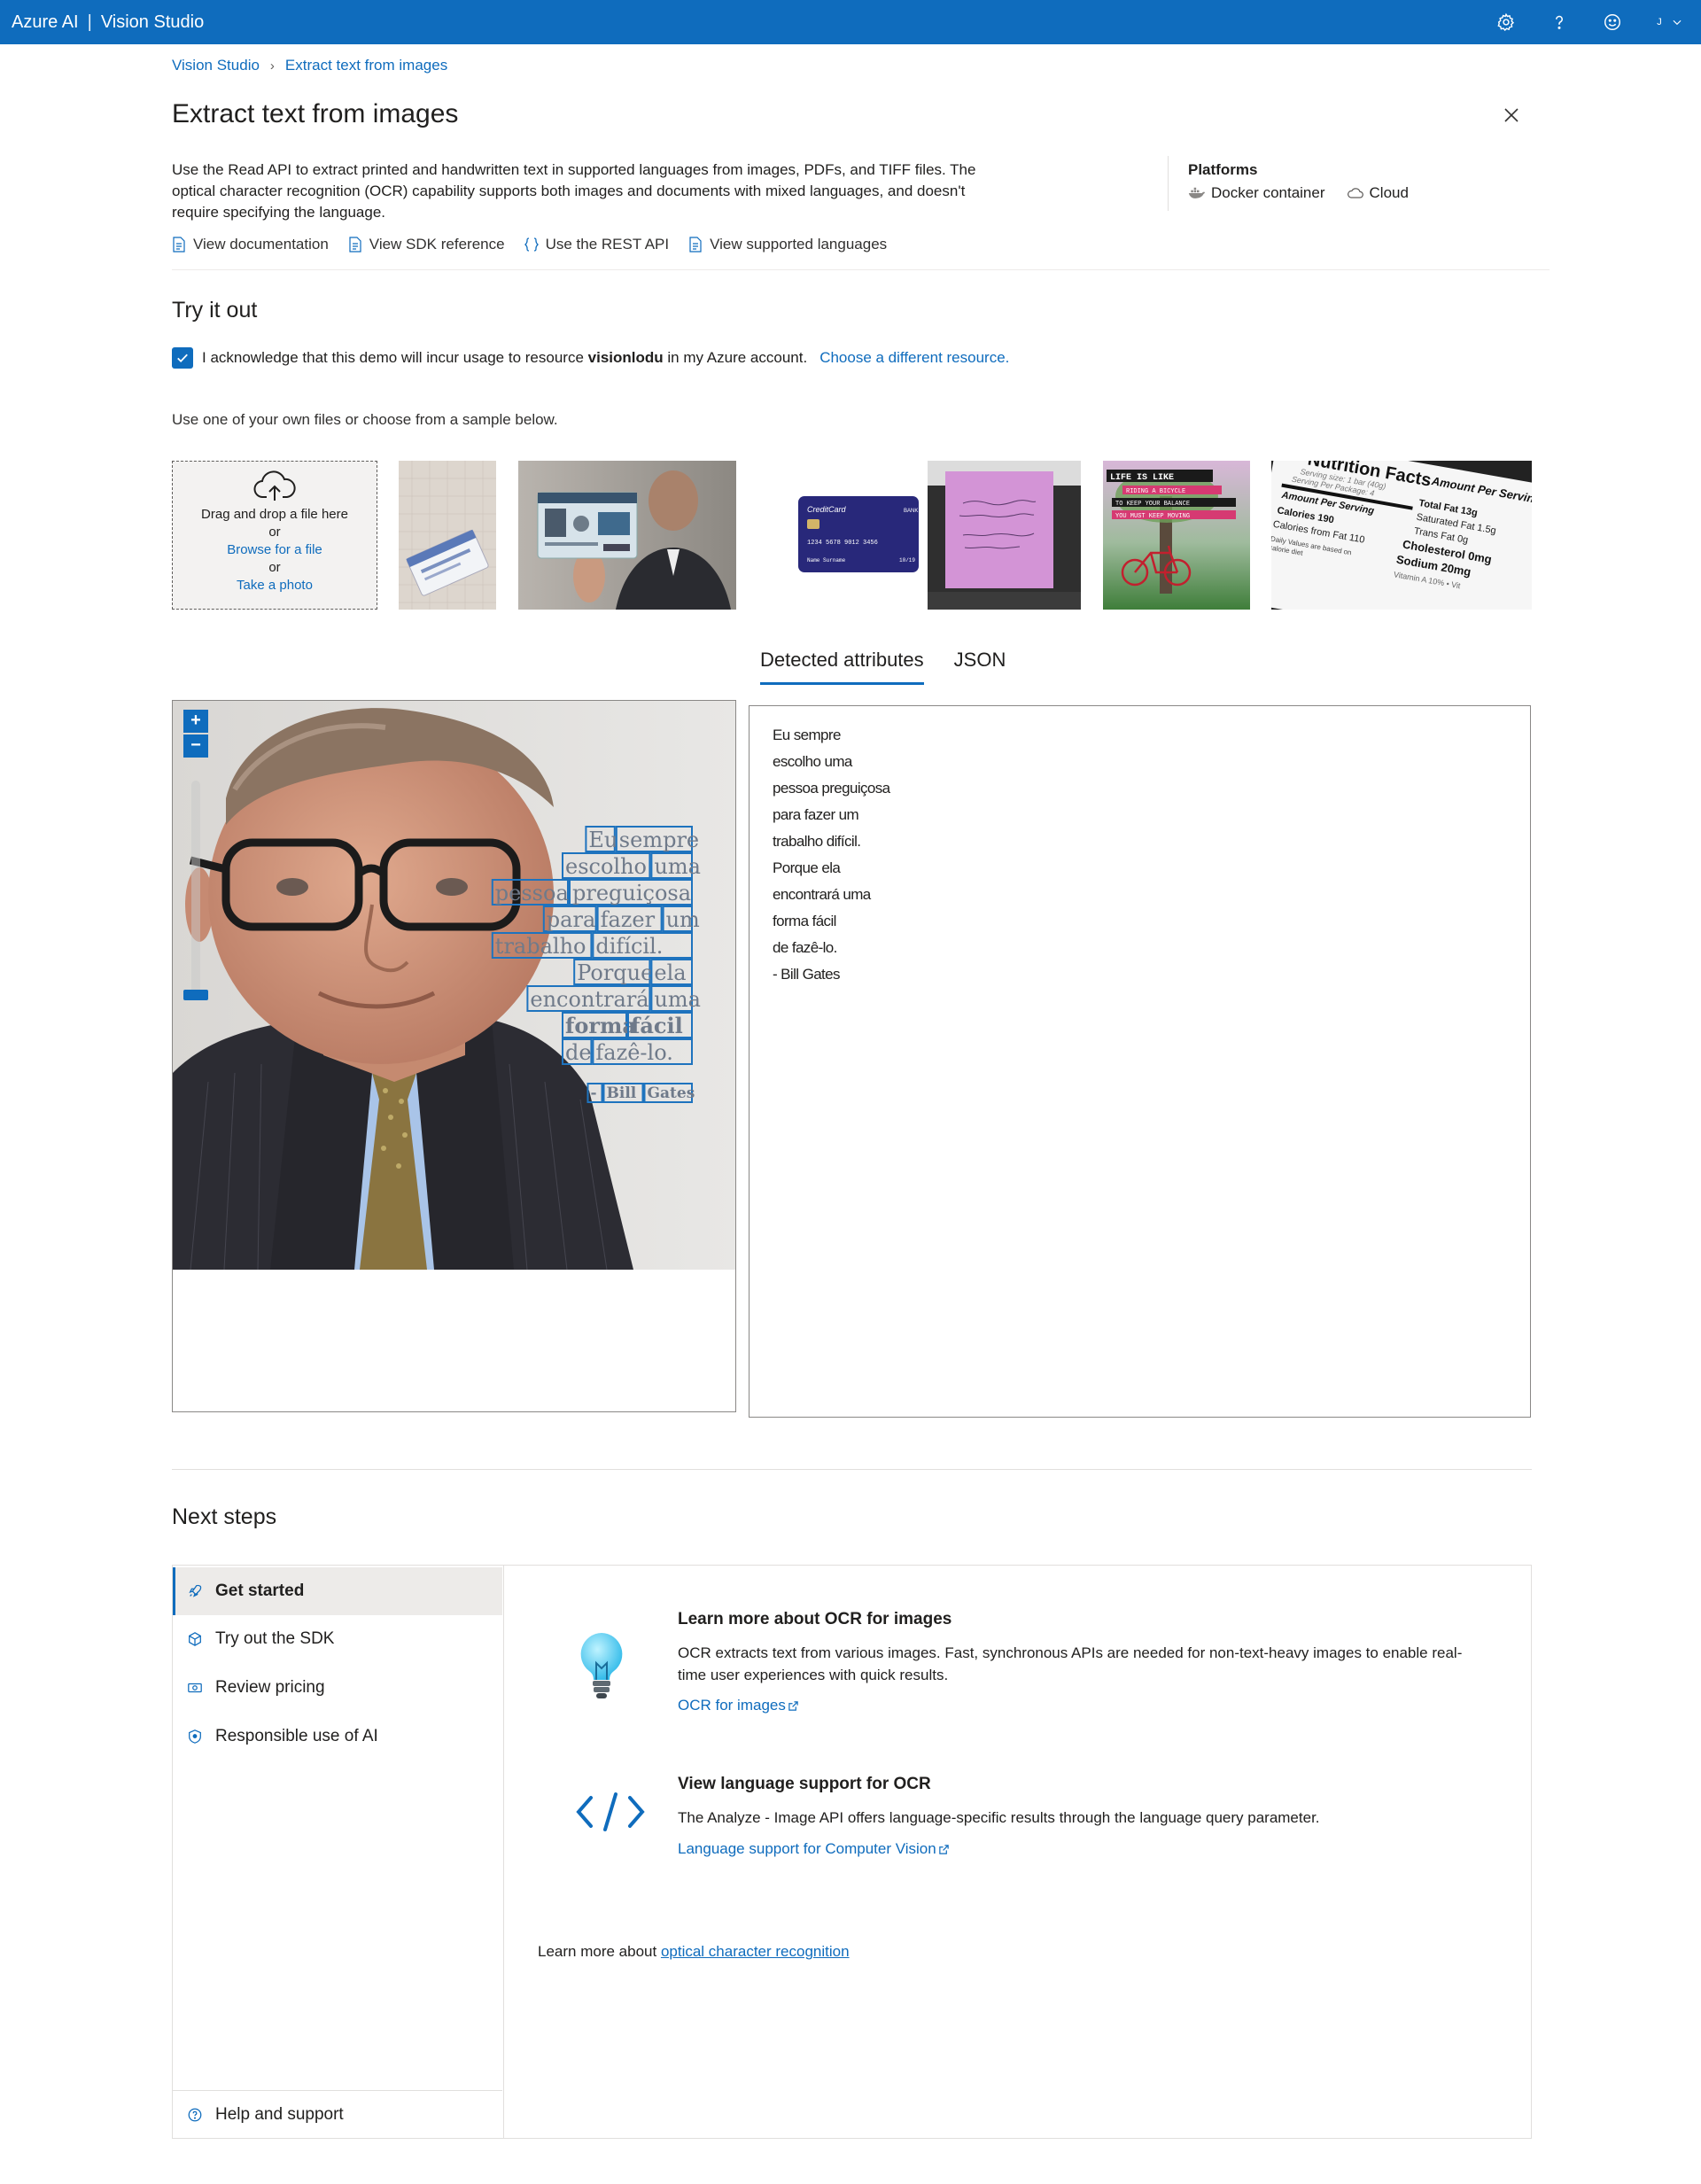  Describe the element at coordinates (216, 65) in the screenshot. I see `breadcrumb-home-link: Vision Studio` at that location.